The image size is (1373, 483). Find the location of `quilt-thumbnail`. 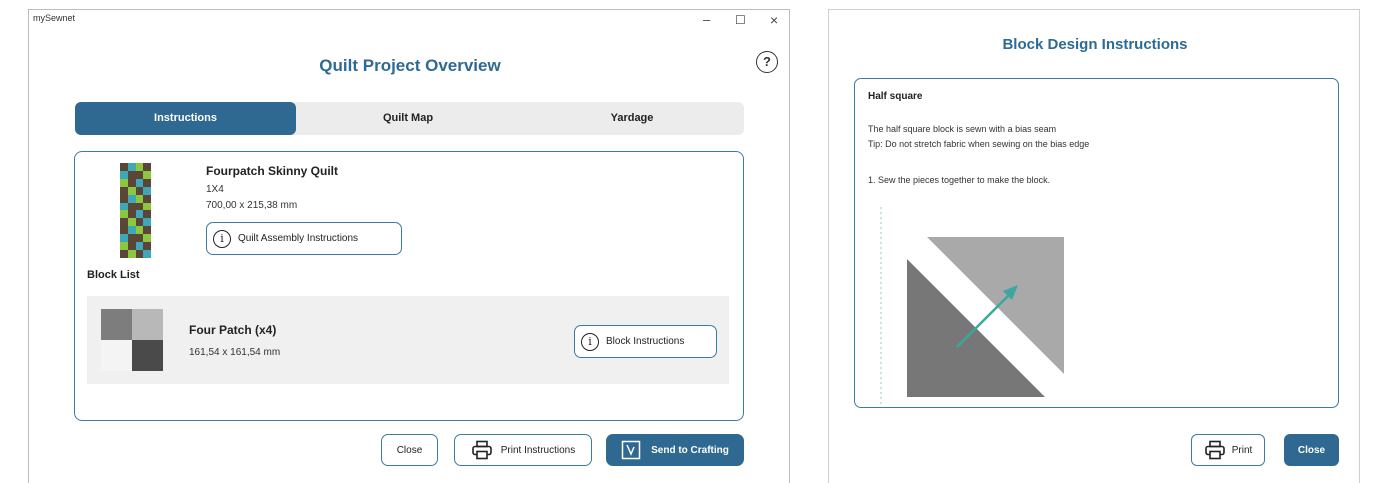

quilt-thumbnail is located at coordinates (136, 210).